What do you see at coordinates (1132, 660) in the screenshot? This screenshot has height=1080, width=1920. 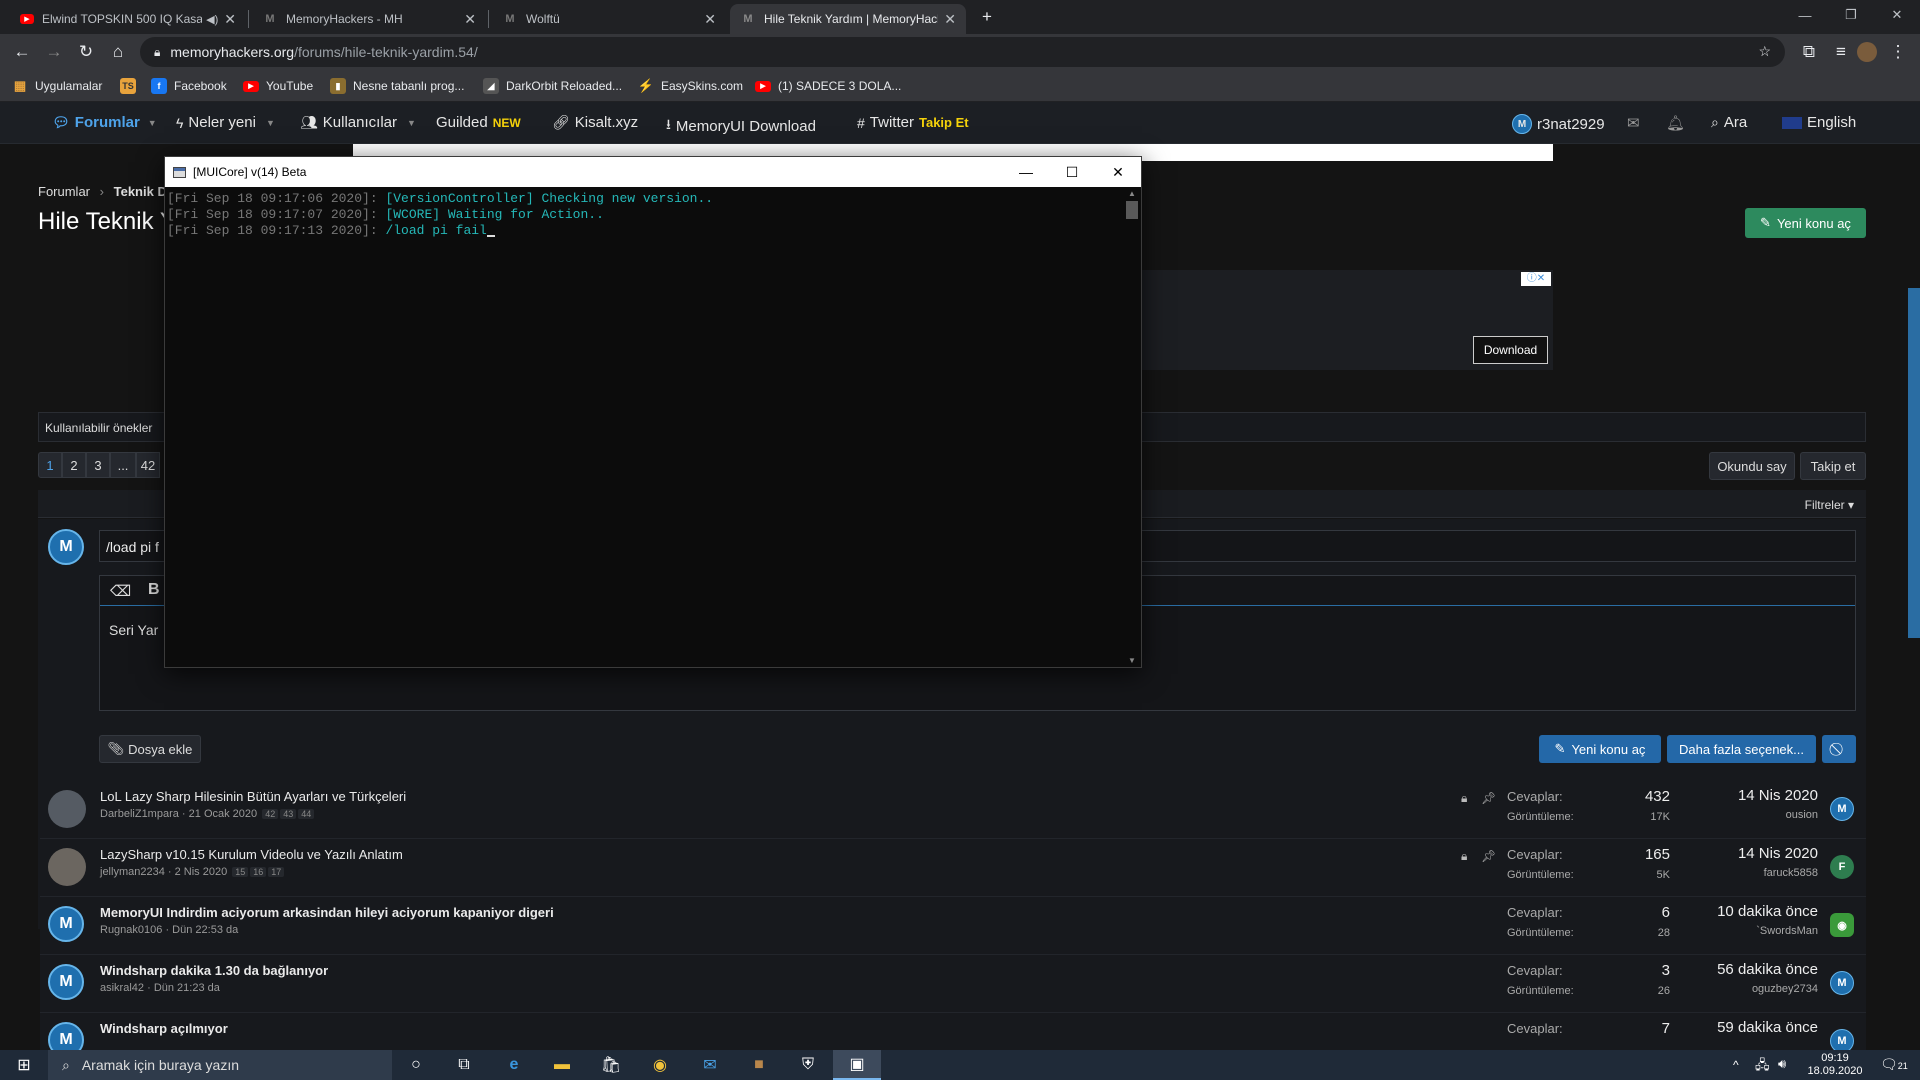 I see `scroll-down-icon: ▼` at bounding box center [1132, 660].